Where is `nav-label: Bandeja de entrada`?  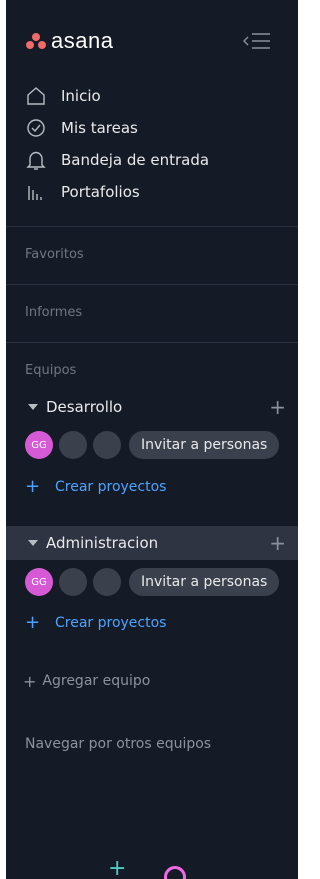 nav-label: Bandeja de entrada is located at coordinates (135, 160).